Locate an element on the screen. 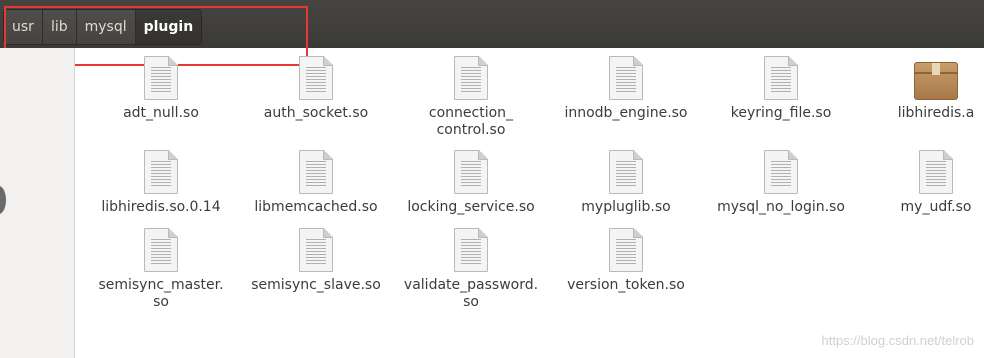  breadcrumb-usr: usr is located at coordinates (23, 27).